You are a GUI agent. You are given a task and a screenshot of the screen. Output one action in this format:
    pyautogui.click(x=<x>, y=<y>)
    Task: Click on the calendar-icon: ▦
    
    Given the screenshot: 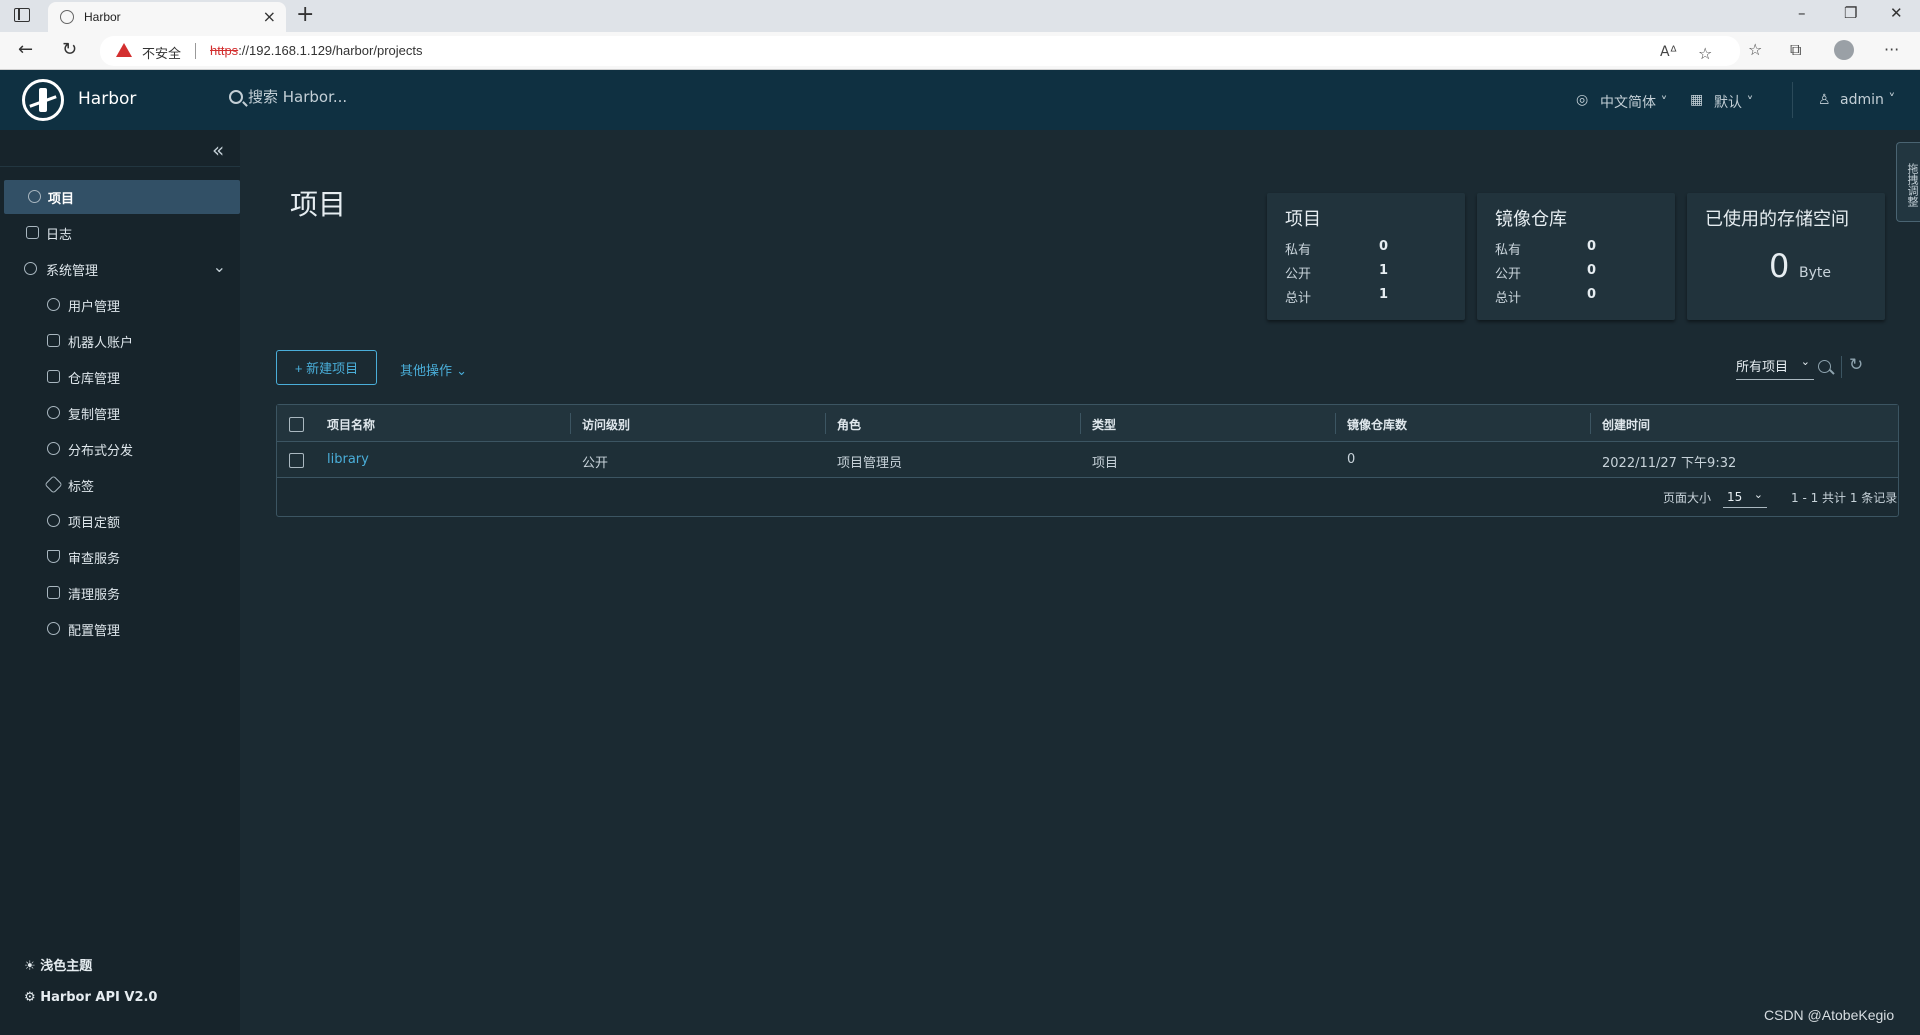 What is the action you would take?
    pyautogui.click(x=1696, y=100)
    